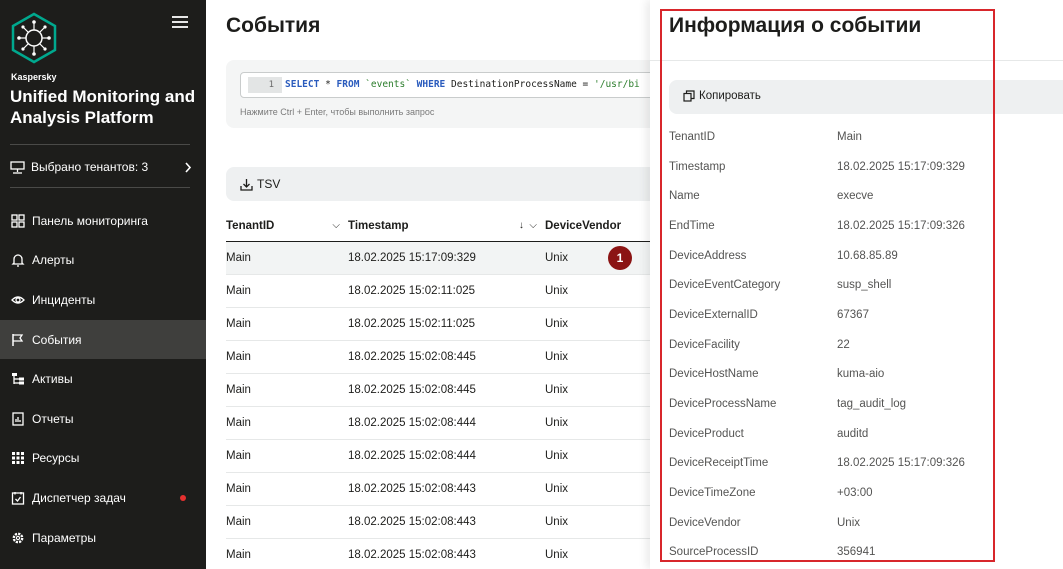  Describe the element at coordinates (53, 260) in the screenshot. I see `sidebar-item-label: Алерты` at that location.